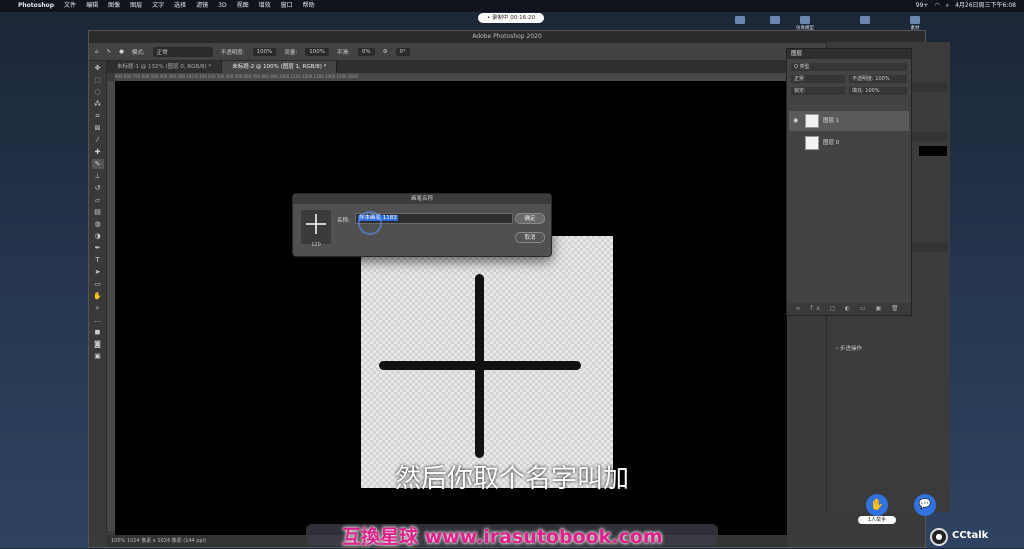 The width and height of the screenshot is (1024, 549). Describe the element at coordinates (98, 140) in the screenshot. I see `eyedropper-tool-icon: ⁄` at that location.